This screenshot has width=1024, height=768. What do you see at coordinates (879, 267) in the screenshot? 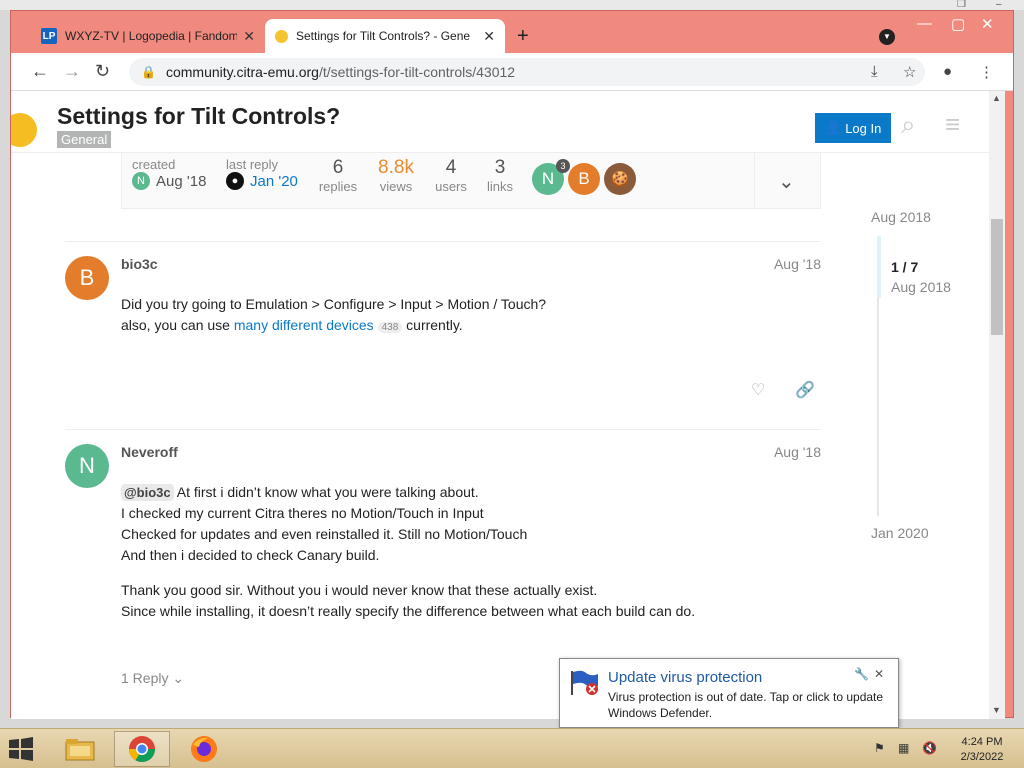
I see `timeline-handle` at bounding box center [879, 267].